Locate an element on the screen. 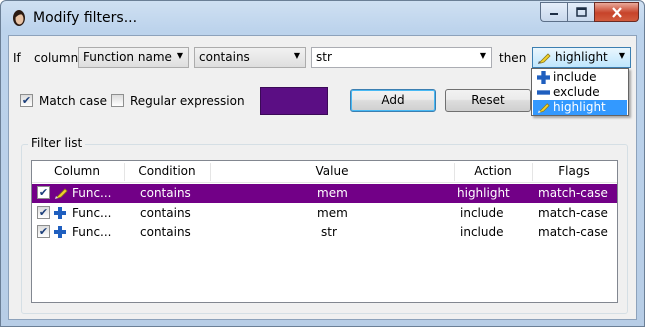 This screenshot has width=645, height=327. then-label: then is located at coordinates (513, 58).